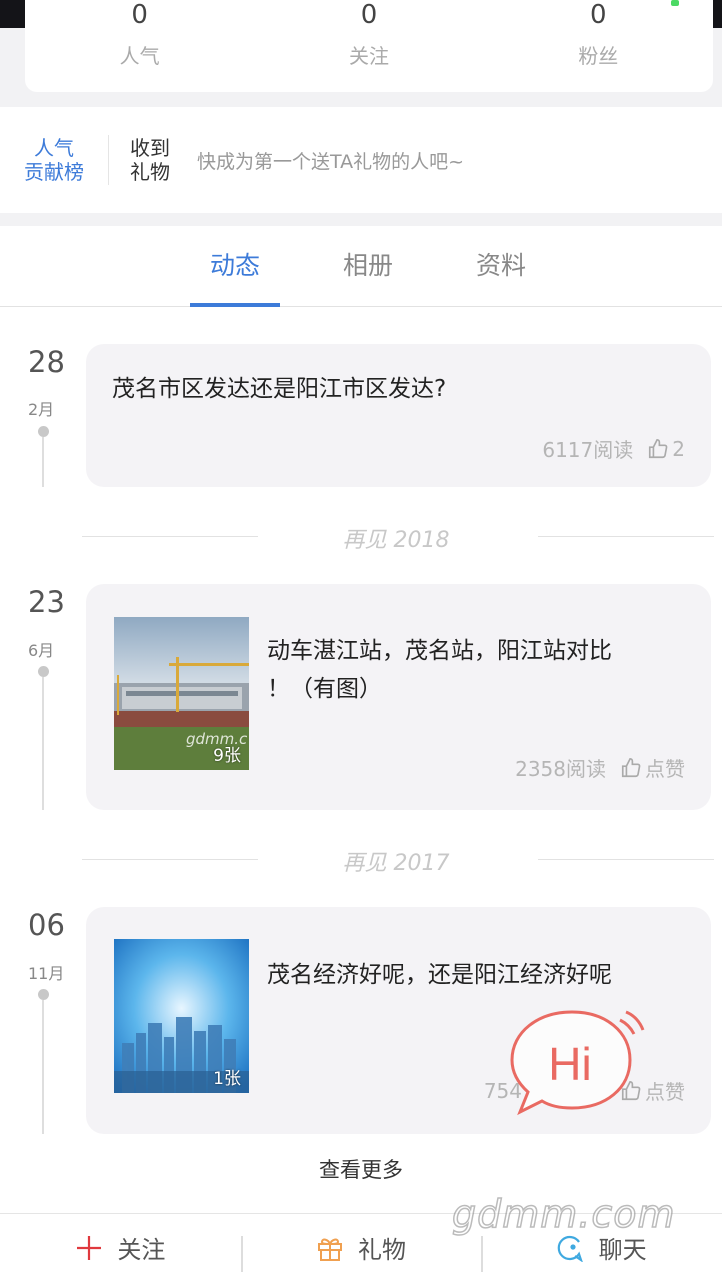  I want to click on recv-label-line2: 礼物, so click(150, 172).